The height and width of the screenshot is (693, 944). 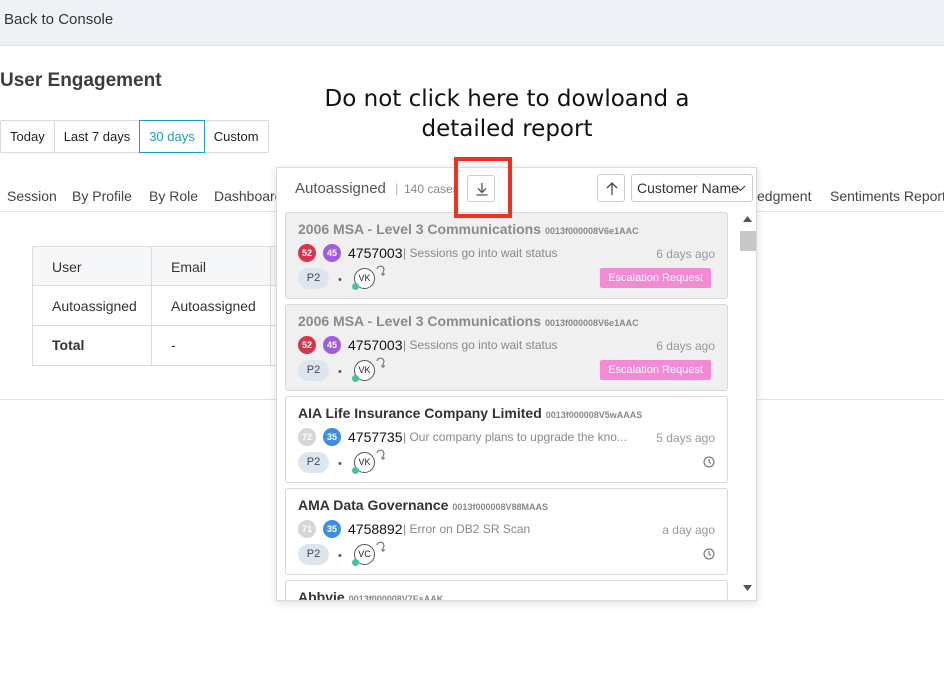 What do you see at coordinates (270, 306) in the screenshot?
I see `table-divider` at bounding box center [270, 306].